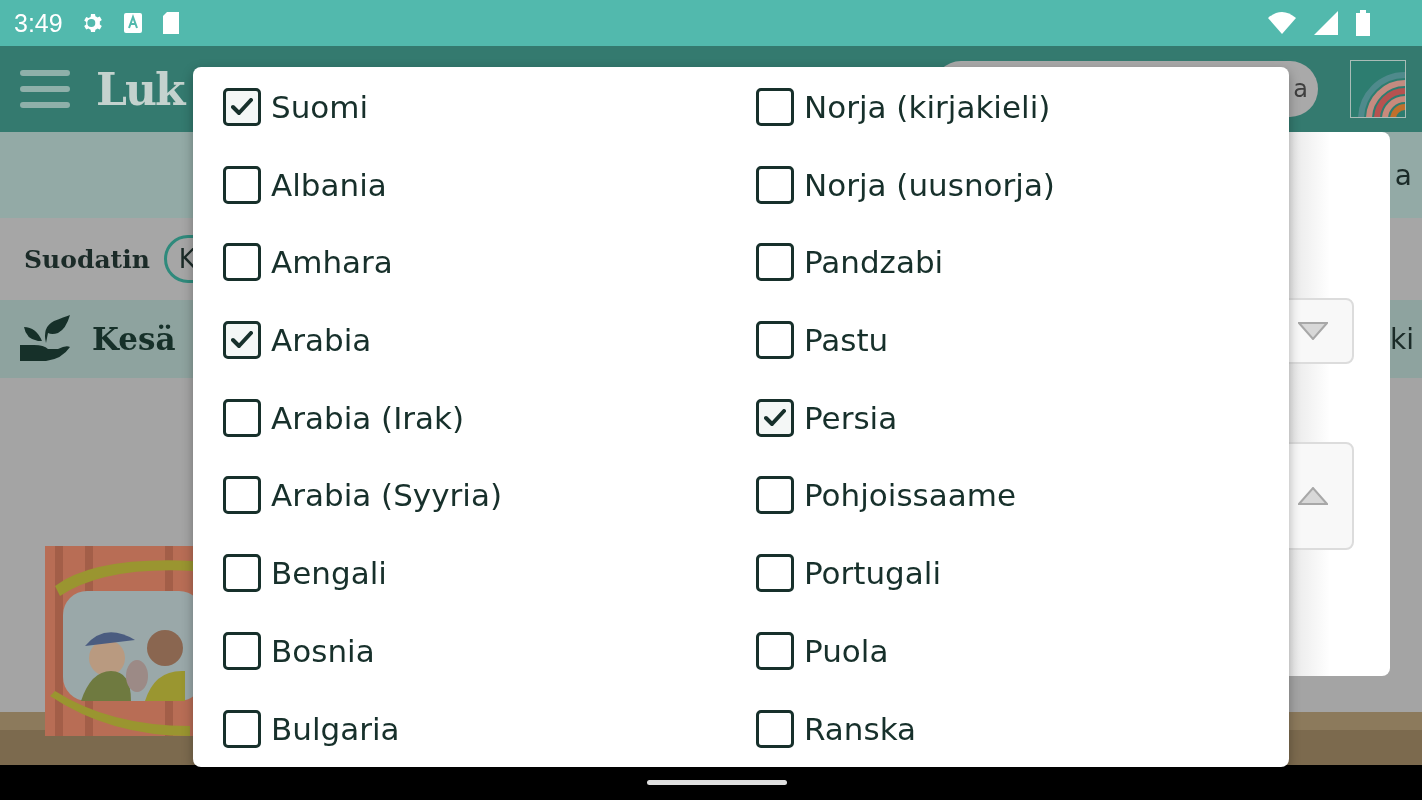  What do you see at coordinates (329, 573) in the screenshot?
I see `language-label: Bengali` at bounding box center [329, 573].